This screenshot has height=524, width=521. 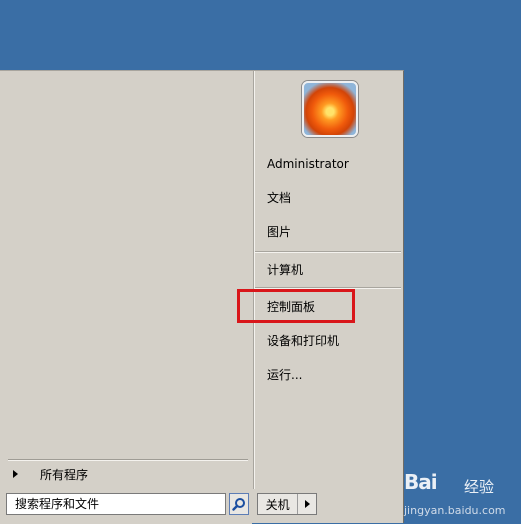 What do you see at coordinates (308, 164) in the screenshot?
I see `user-name-item: Administrator` at bounding box center [308, 164].